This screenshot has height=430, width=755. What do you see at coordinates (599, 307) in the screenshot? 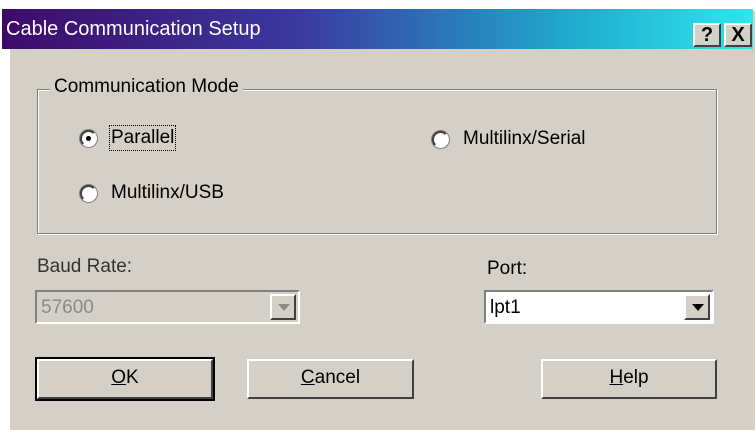
I see `port-dropdown: lpt1` at bounding box center [599, 307].